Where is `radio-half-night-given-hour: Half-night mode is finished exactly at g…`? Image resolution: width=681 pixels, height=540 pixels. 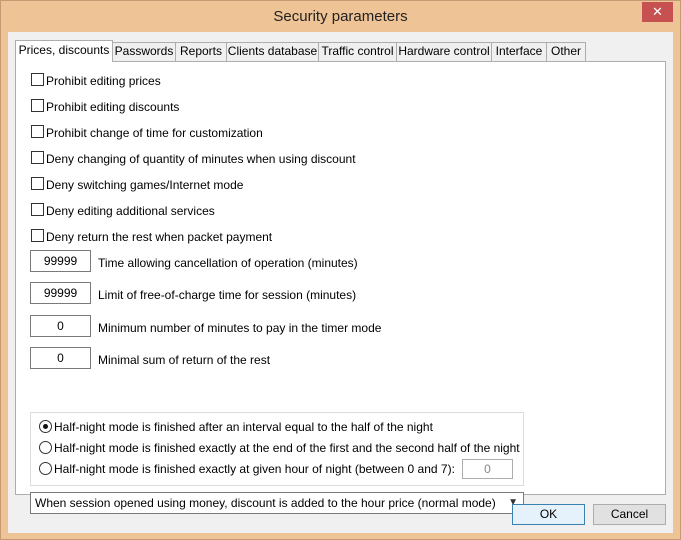
radio-half-night-given-hour: Half-night mode is finished exactly at g… is located at coordinates (247, 470).